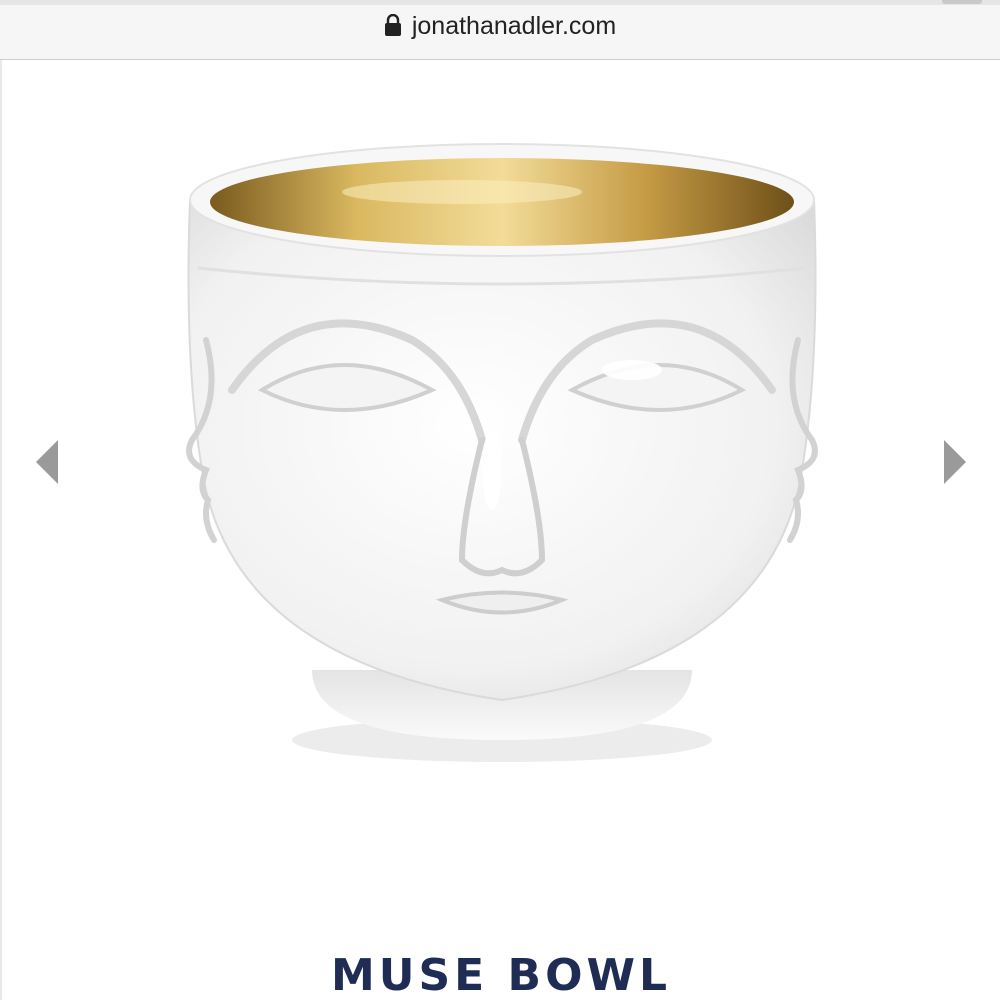 The image size is (1000, 1001). Describe the element at coordinates (962, 2) in the screenshot. I see `battery-indicator` at that location.